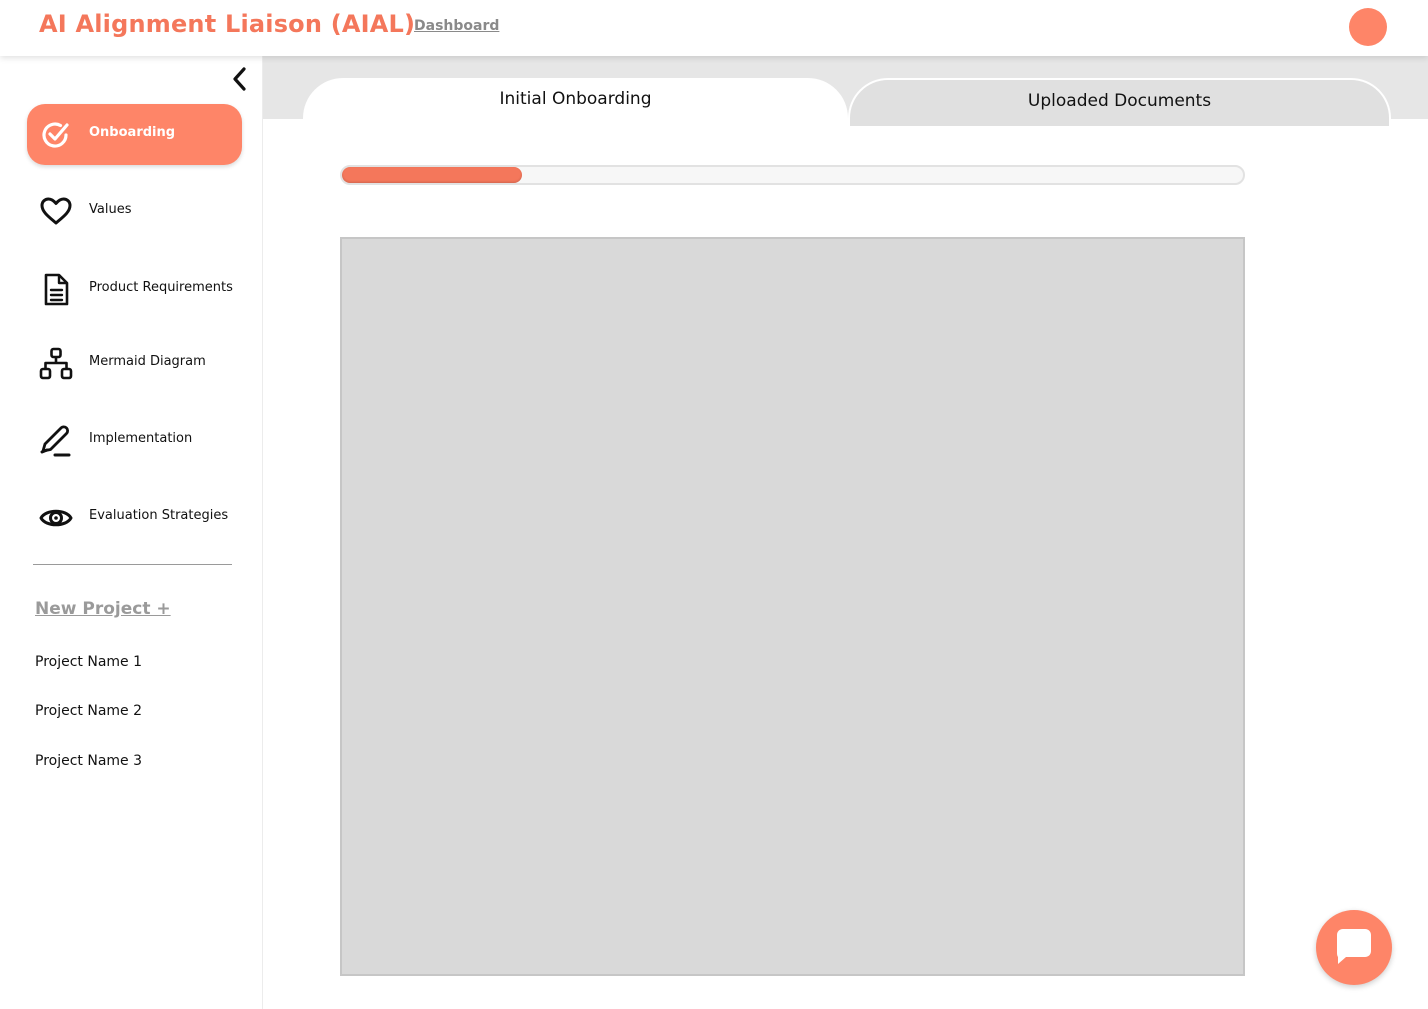 The image size is (1428, 1009). I want to click on sidebar-item-product-requirements: Product Requirements, so click(134, 289).